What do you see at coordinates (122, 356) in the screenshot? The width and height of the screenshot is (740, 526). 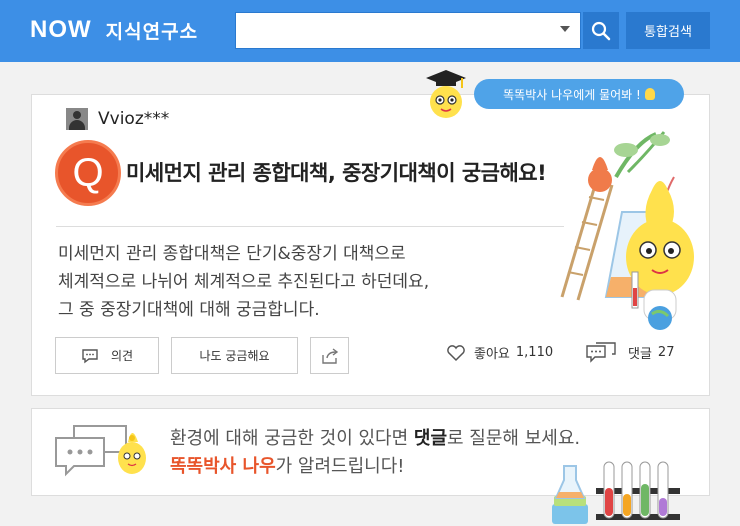 I see `opinion-label: 의견` at bounding box center [122, 356].